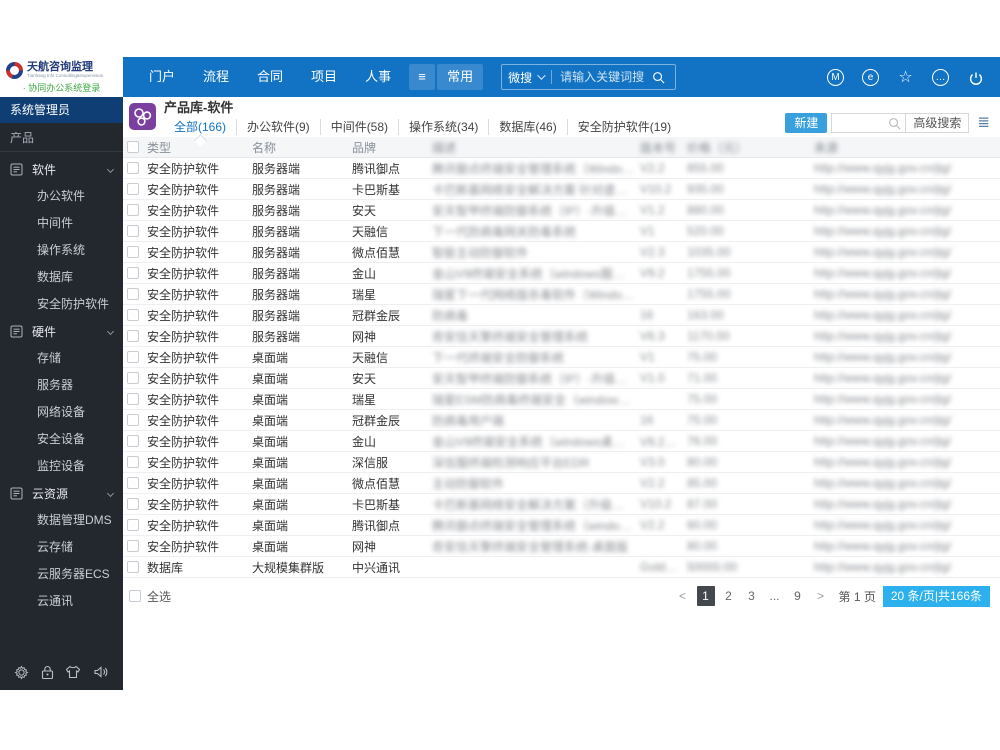 This screenshot has width=1000, height=750. I want to click on page-button: <, so click(683, 596).